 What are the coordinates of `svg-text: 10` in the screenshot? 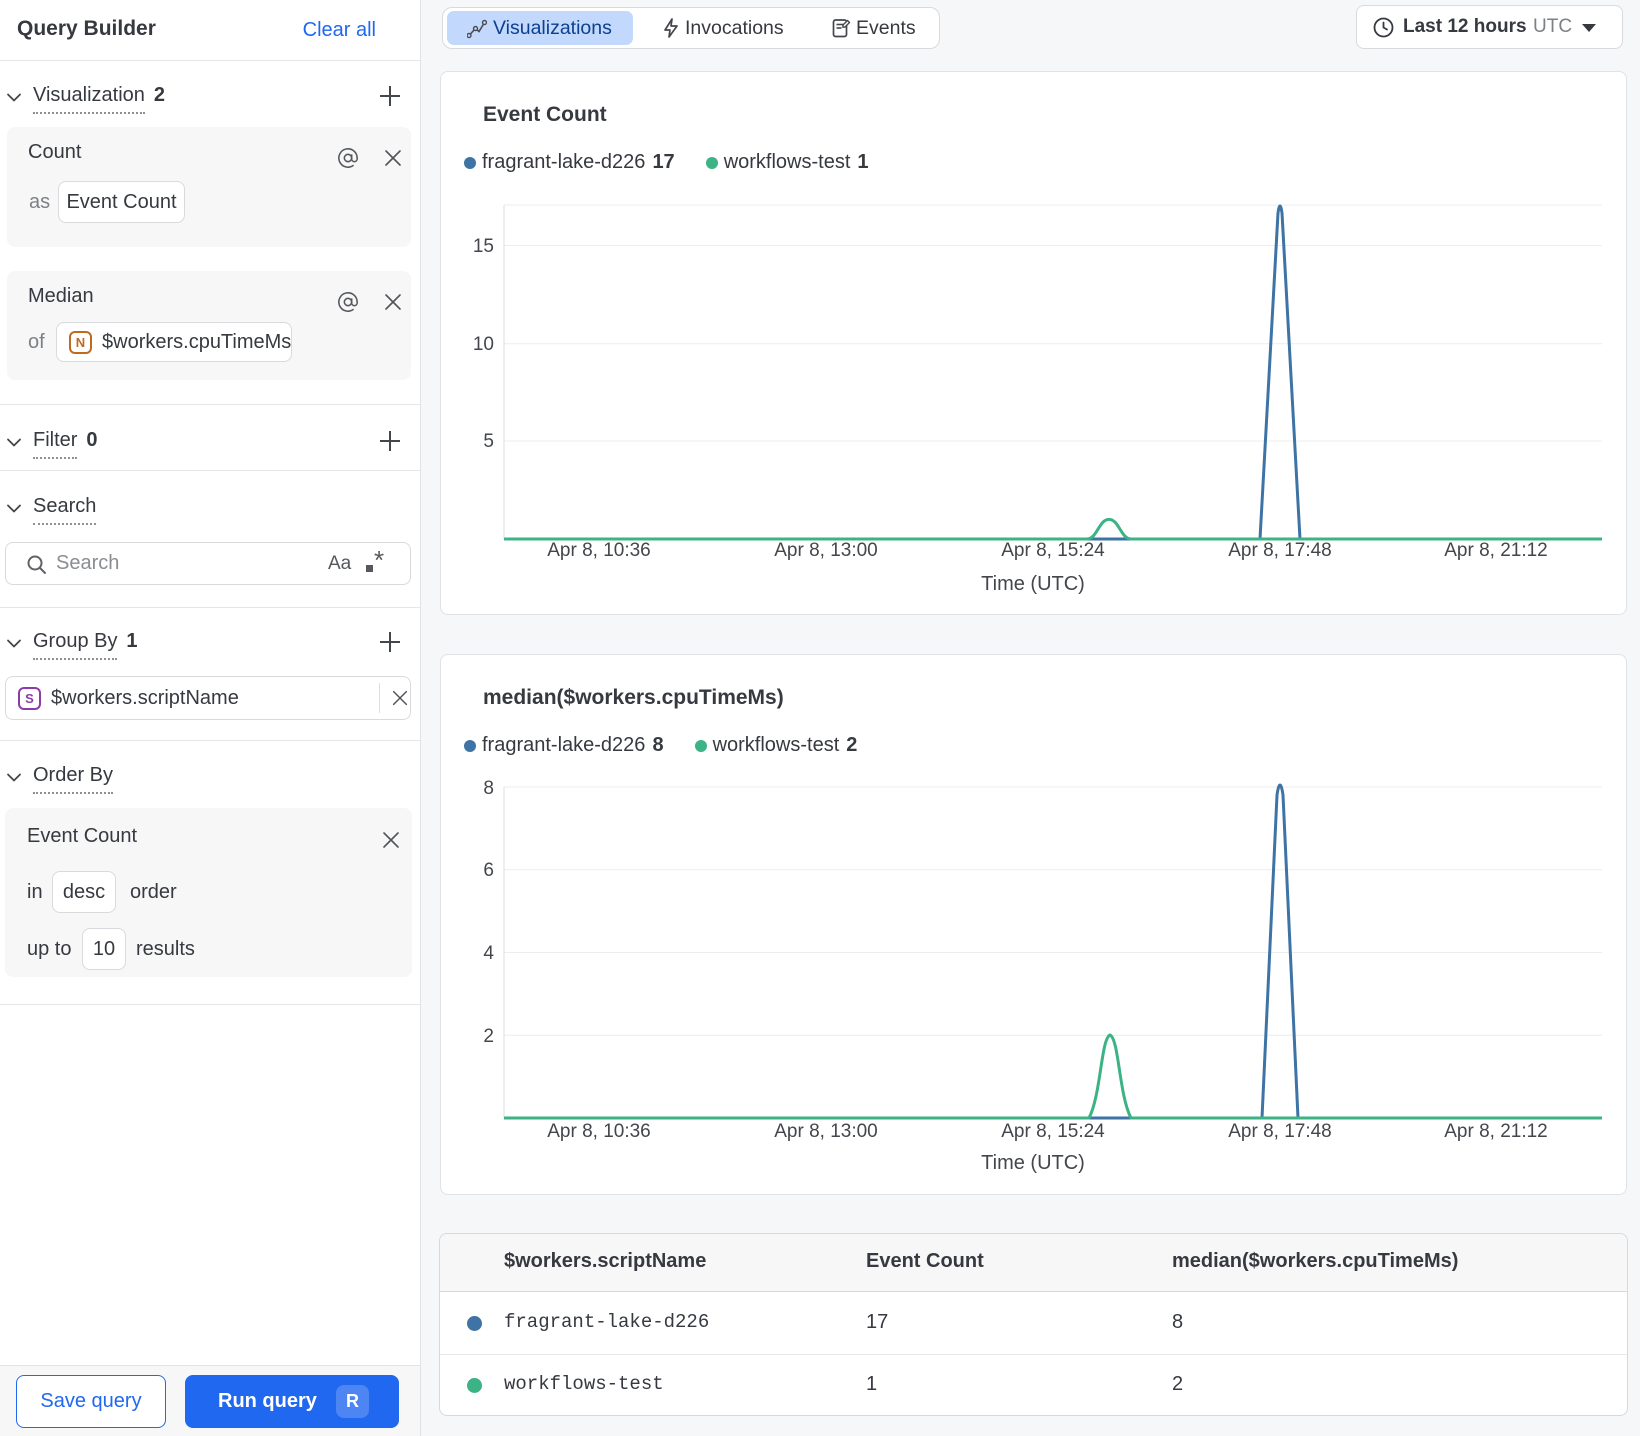 It's located at (483, 344).